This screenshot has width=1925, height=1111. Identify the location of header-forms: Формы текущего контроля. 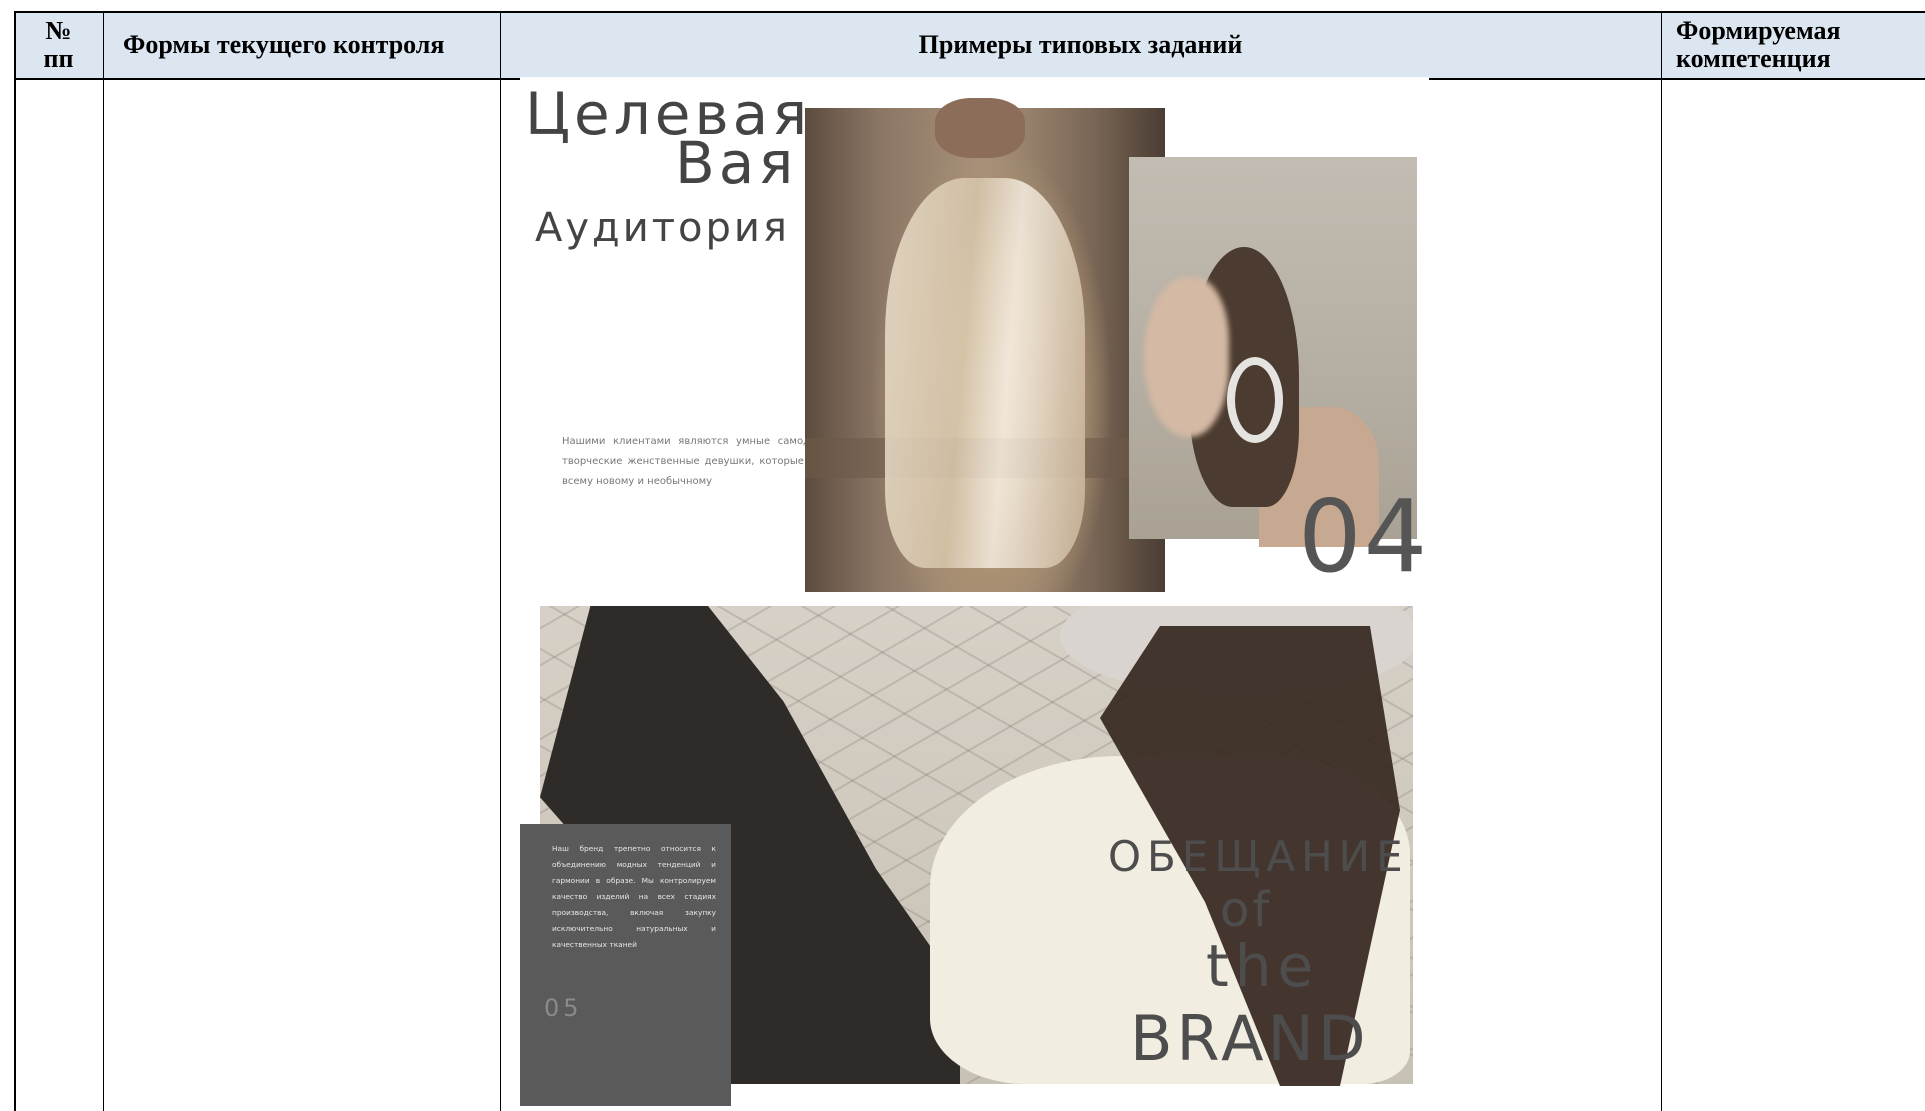
(284, 44).